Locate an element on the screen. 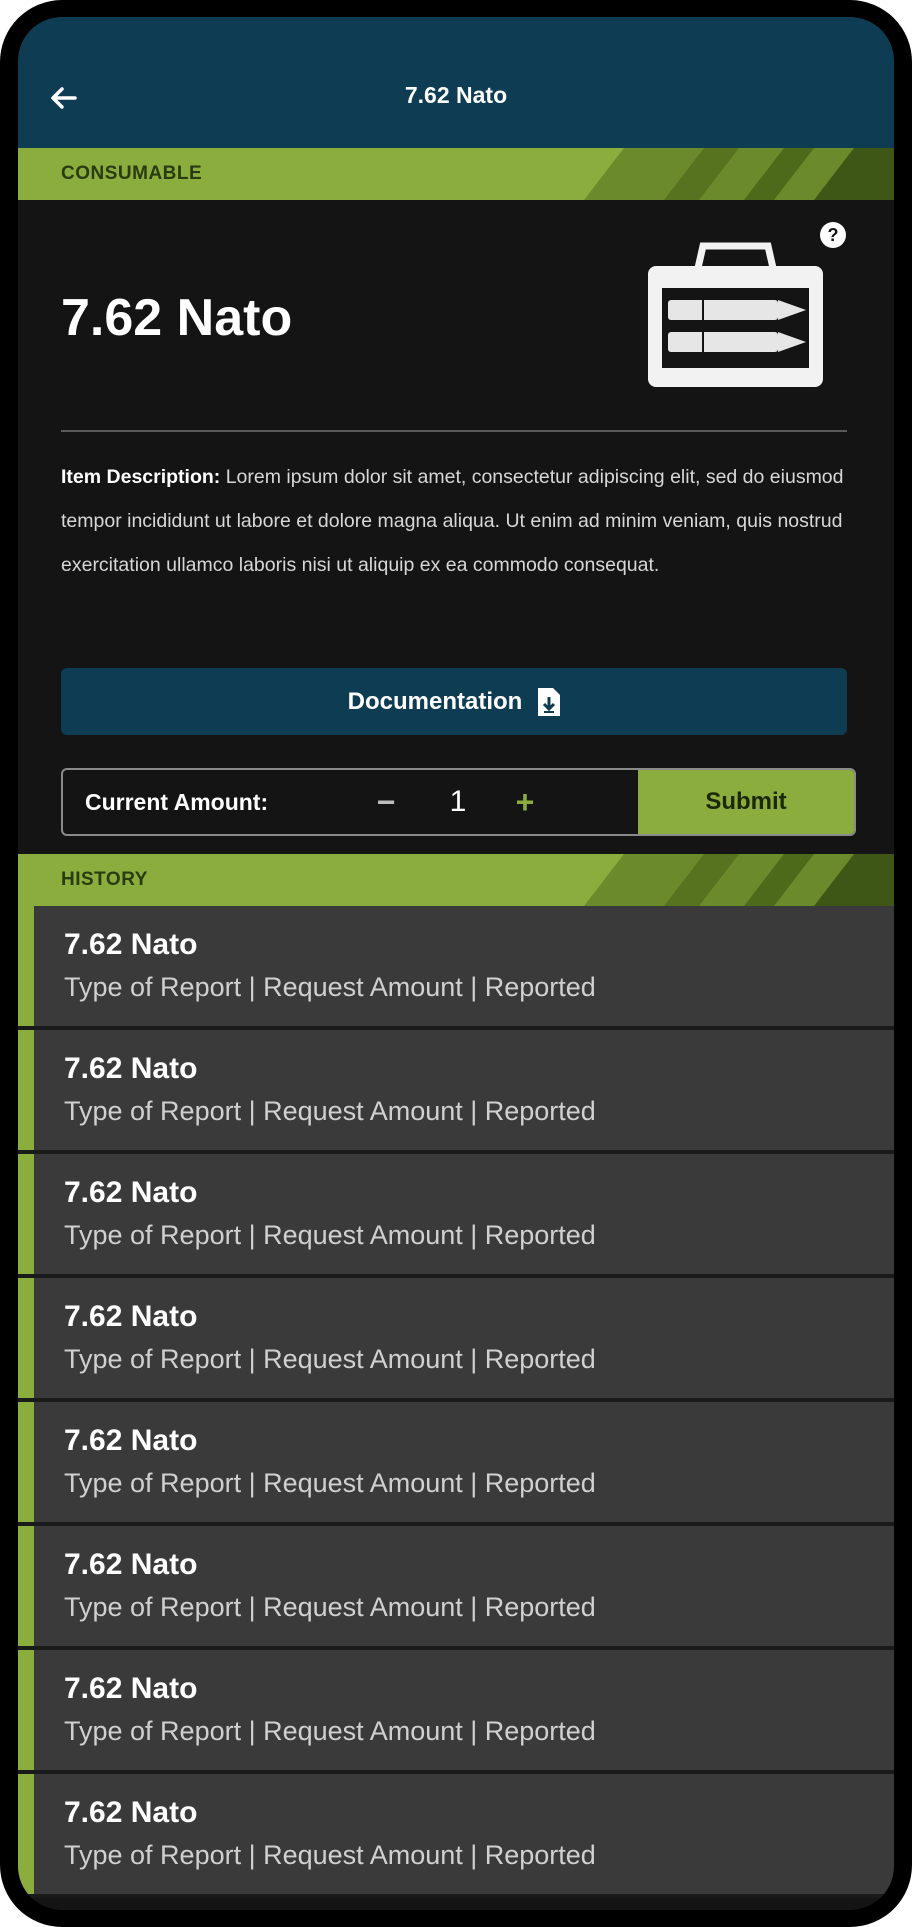 The width and height of the screenshot is (912, 1927). increment-button: + is located at coordinates (525, 802).